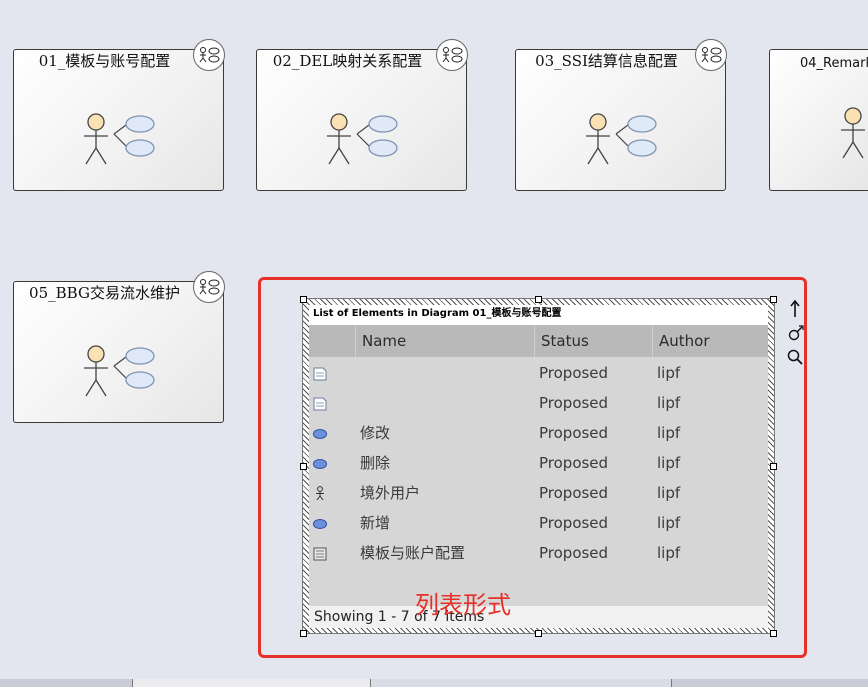 This screenshot has width=868, height=687. I want to click on diagram-card: 02_DEL映射关系配置, so click(361, 120).